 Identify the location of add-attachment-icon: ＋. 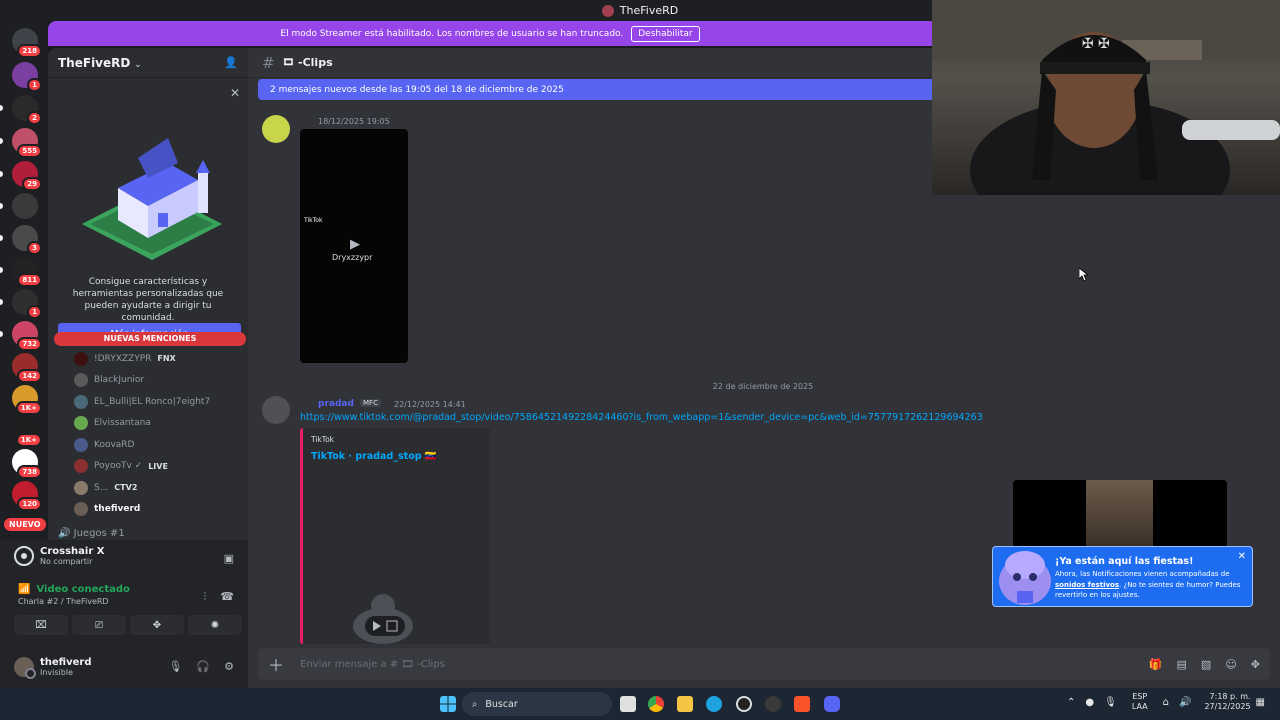
(276, 664).